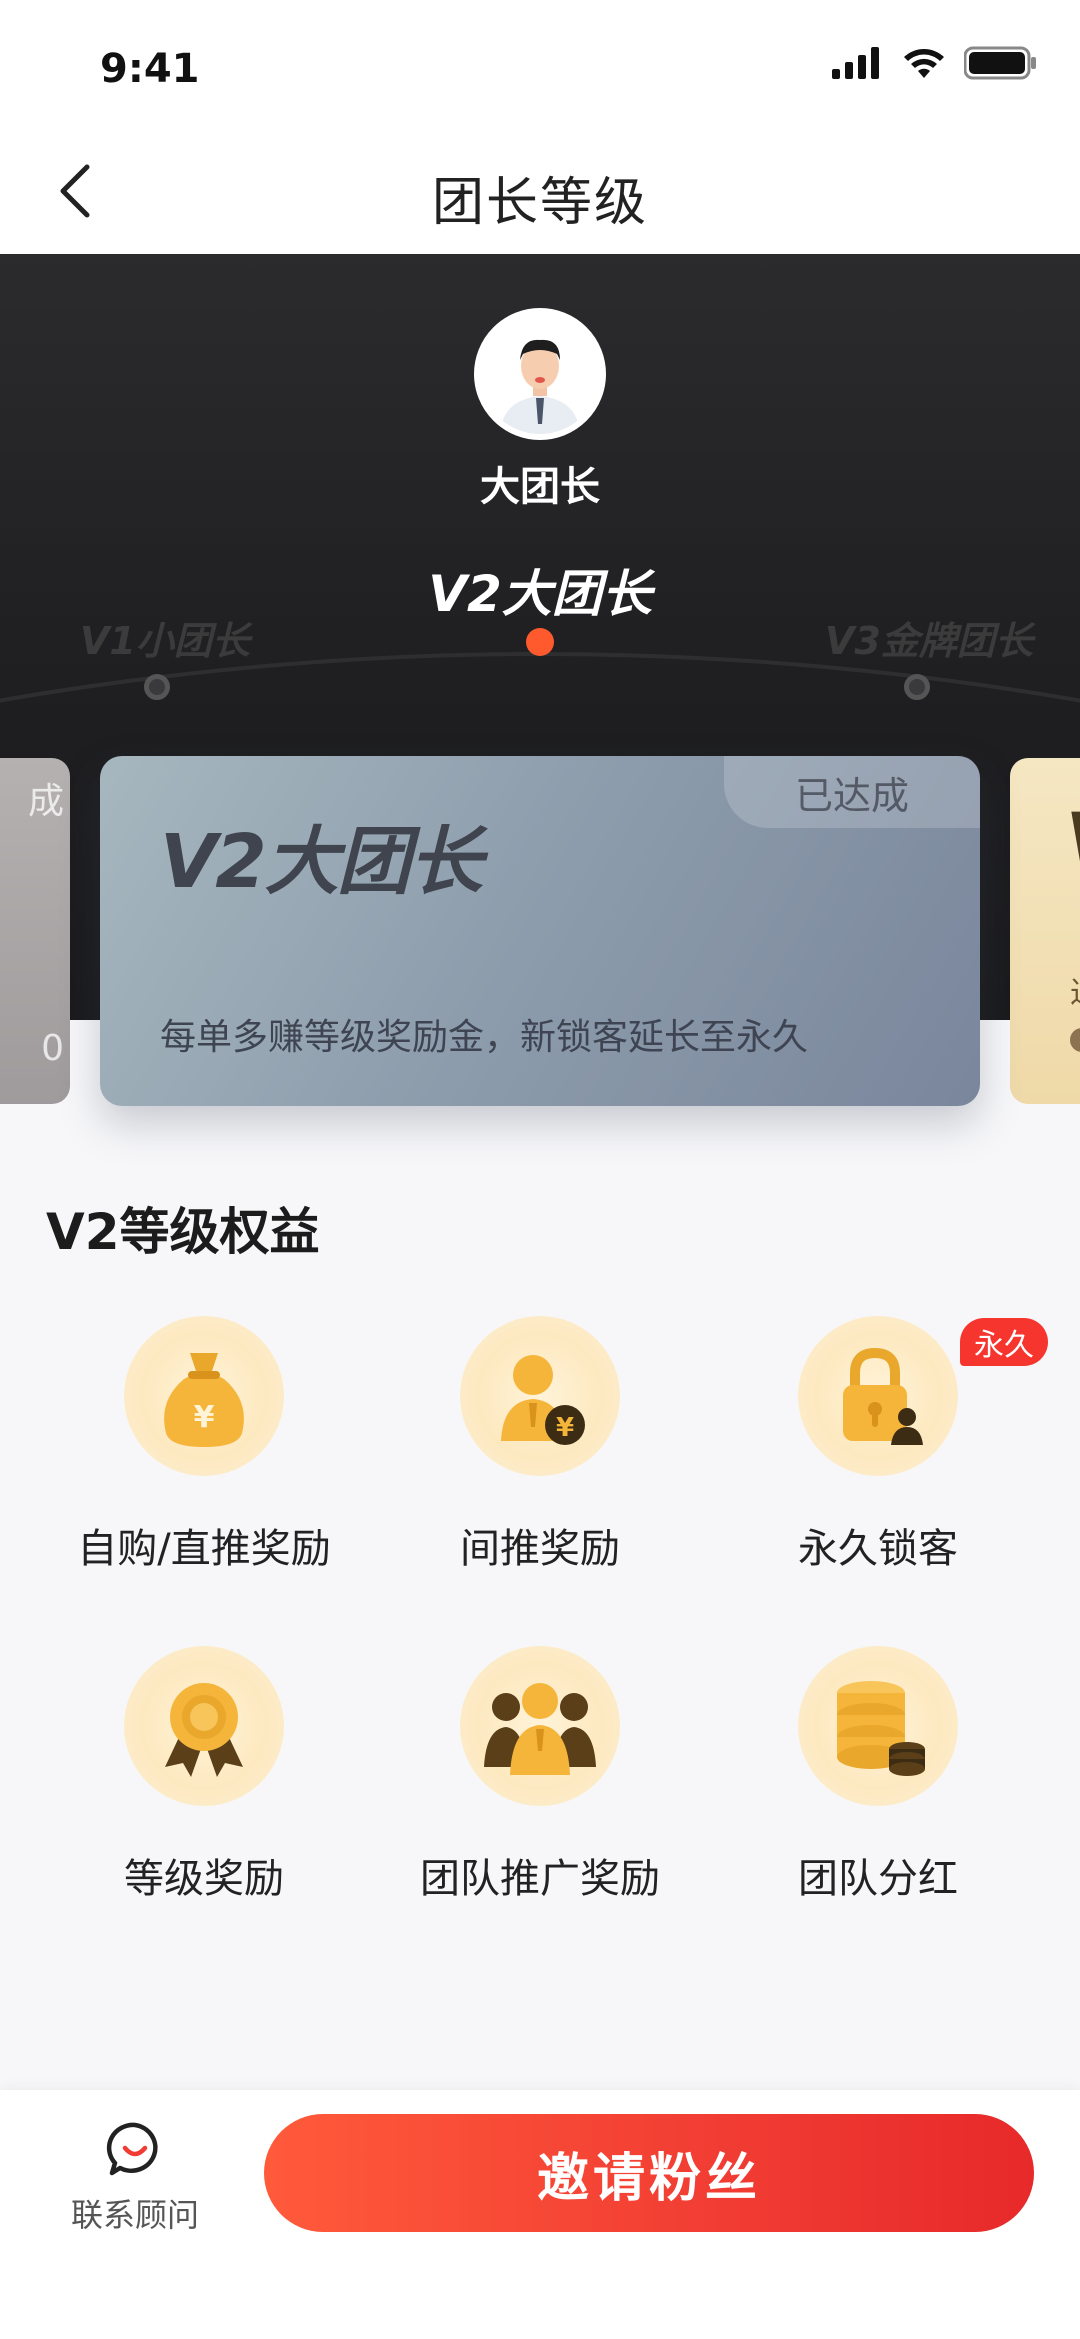  I want to click on benefit-label: 自购/直推奖励, so click(204, 1549).